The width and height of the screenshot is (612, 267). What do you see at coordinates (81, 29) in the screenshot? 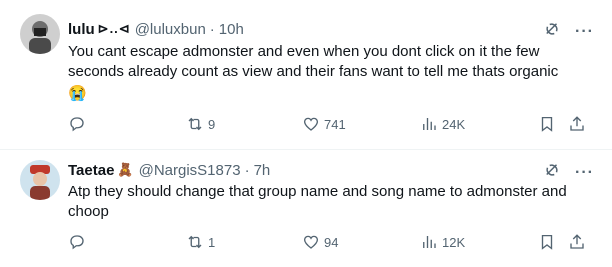
I see `display-name: lulu` at bounding box center [81, 29].